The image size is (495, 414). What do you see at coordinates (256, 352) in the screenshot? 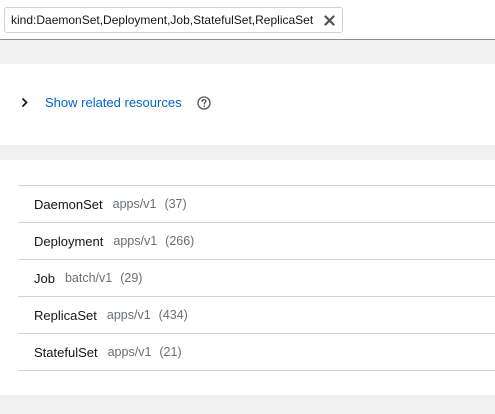
I see `resource-row-statefulset: StatefulSet apps/v1 (21)` at bounding box center [256, 352].